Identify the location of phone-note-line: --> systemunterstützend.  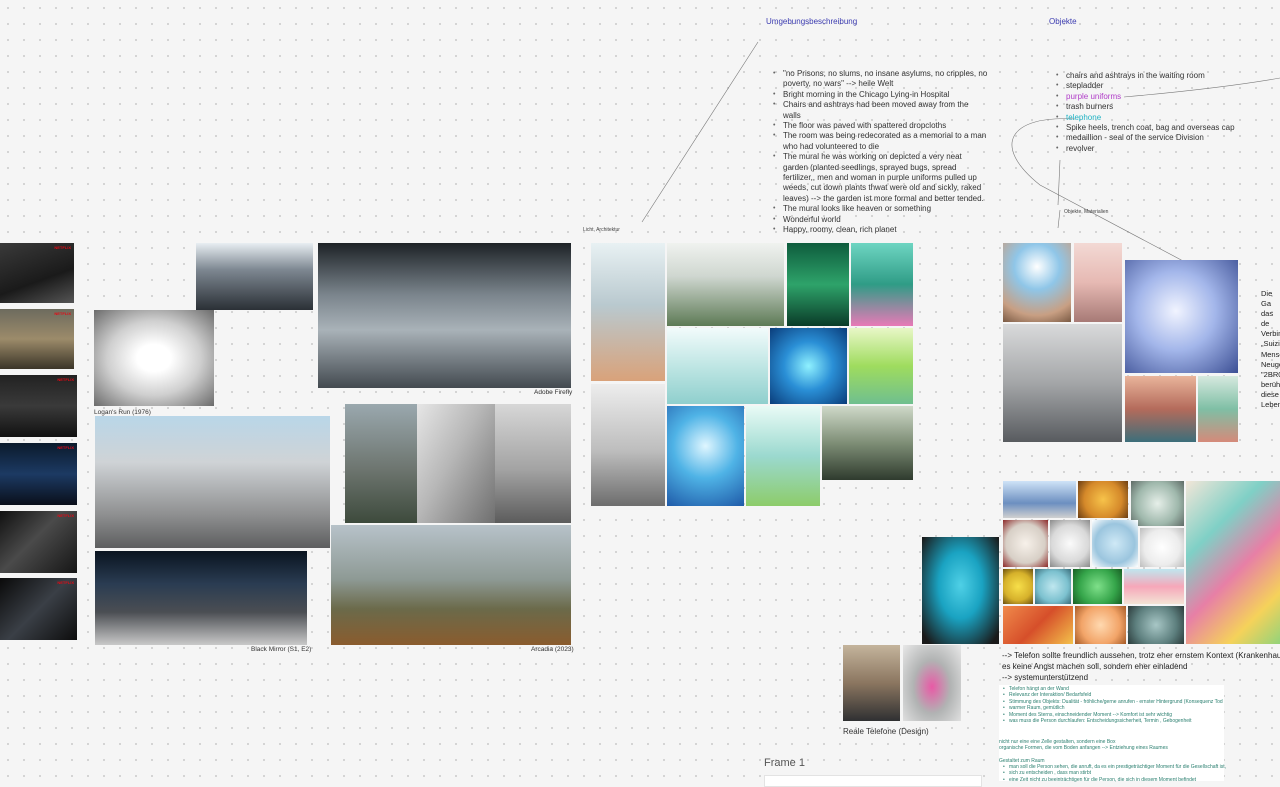
(1045, 677).